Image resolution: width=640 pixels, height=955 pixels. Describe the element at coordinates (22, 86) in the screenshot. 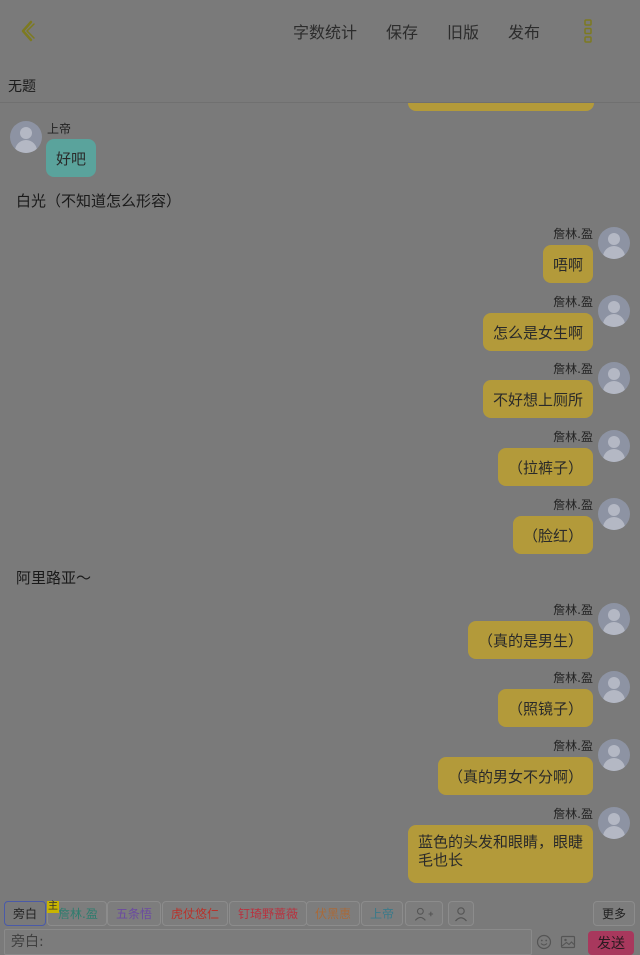

I see `document-title: 无题` at that location.